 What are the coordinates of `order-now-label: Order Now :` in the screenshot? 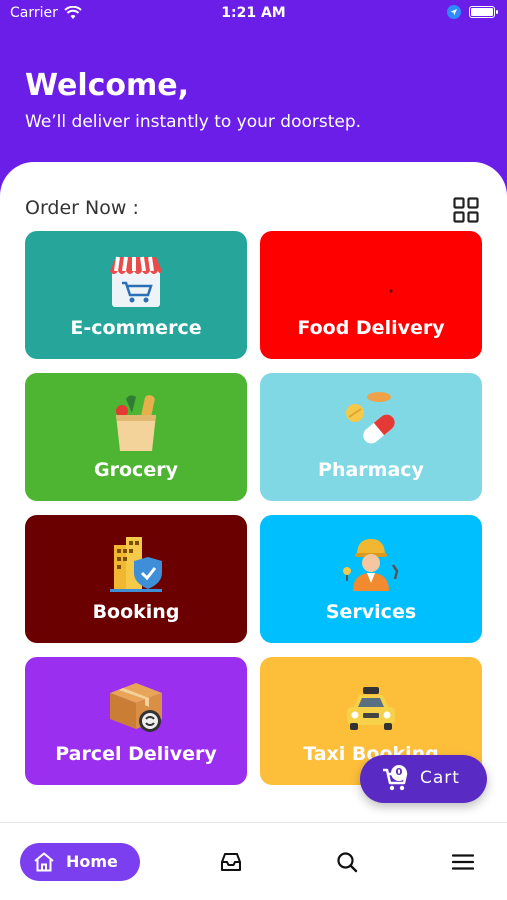 It's located at (82, 208).